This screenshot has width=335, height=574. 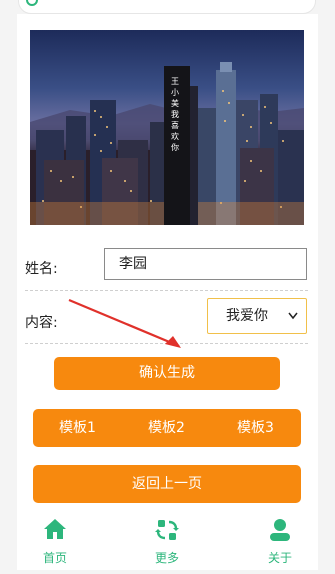 I want to click on top-strip, so click(x=167, y=7).